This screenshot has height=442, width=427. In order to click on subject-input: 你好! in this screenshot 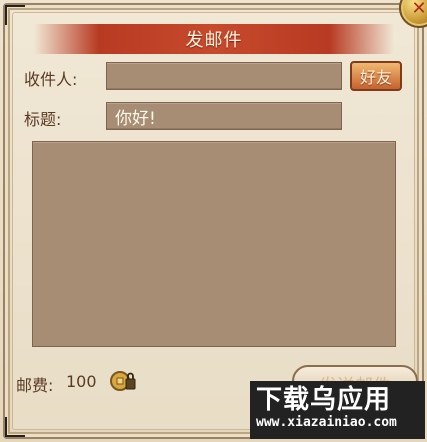, I will do `click(224, 116)`.